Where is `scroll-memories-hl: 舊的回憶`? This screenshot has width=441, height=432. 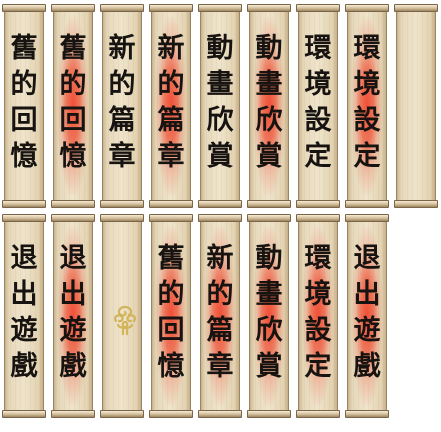 scroll-memories-hl: 舊的回憶 is located at coordinates (73, 106).